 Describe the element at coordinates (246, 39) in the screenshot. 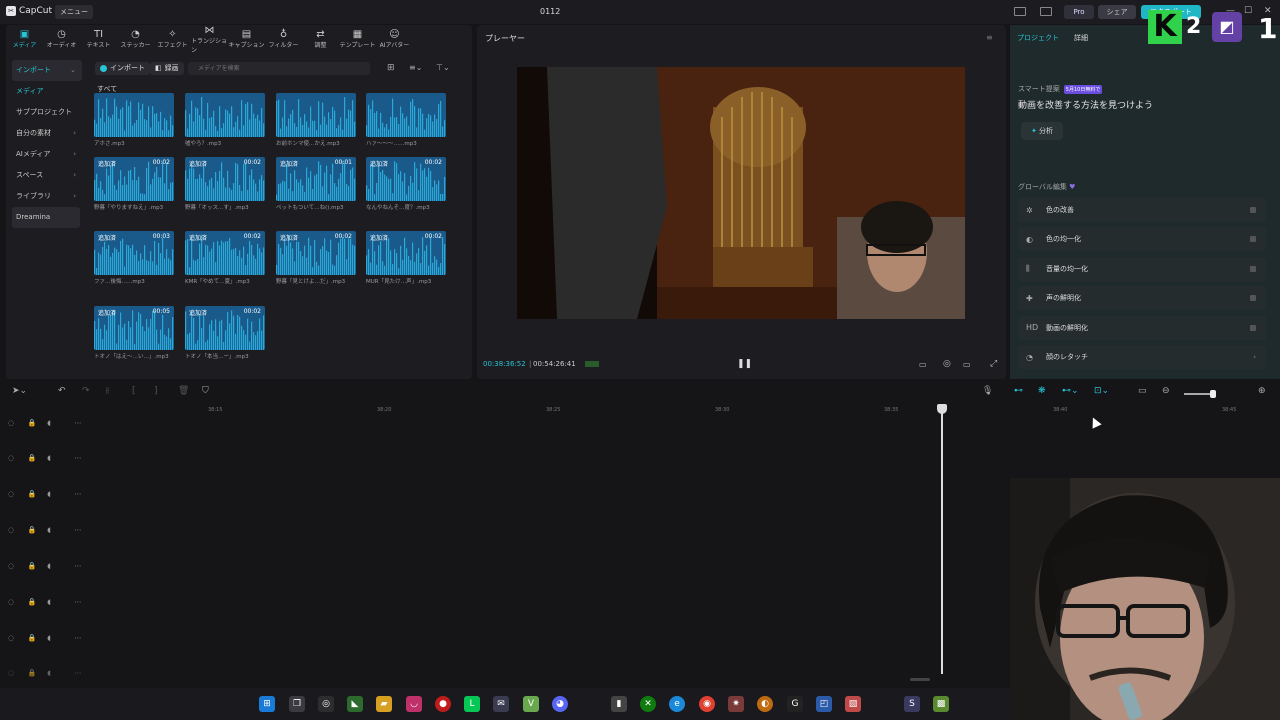

I see `toolbar-tab-6: ▤ キャプション` at that location.